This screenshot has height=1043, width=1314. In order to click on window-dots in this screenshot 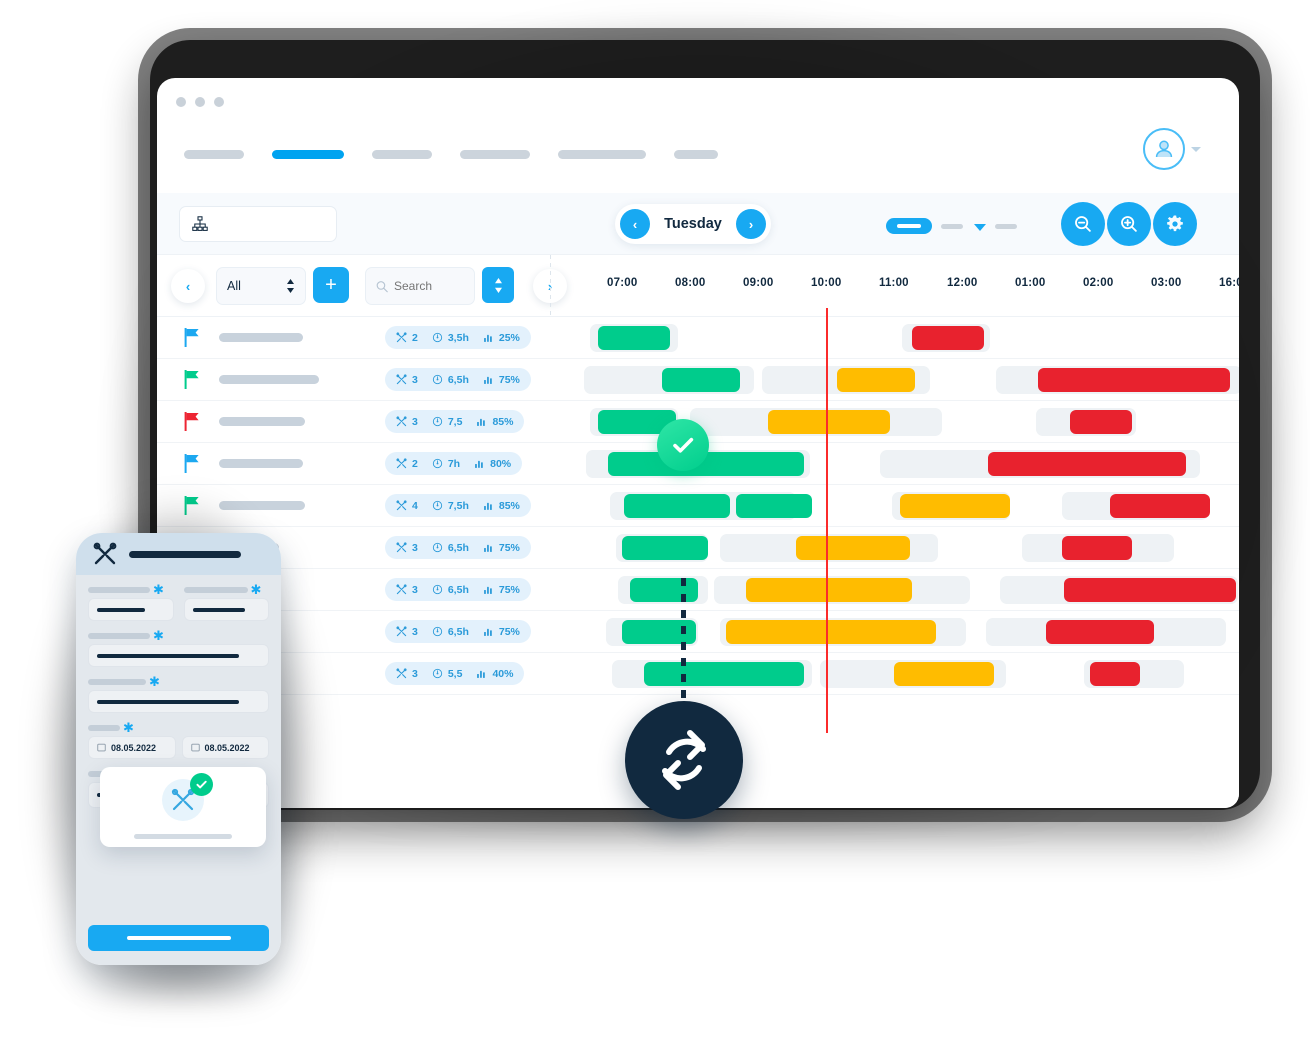, I will do `click(200, 102)`.